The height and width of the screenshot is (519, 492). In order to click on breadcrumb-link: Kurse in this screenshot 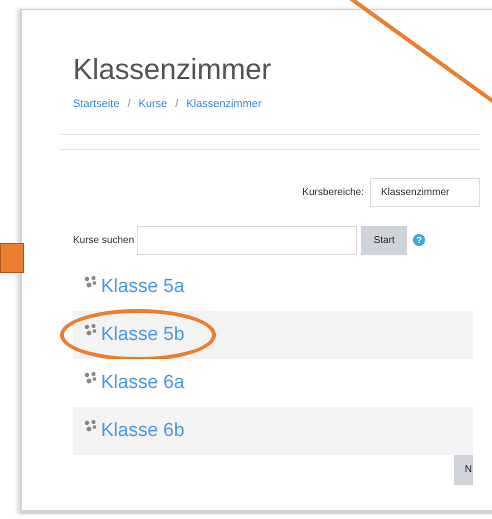, I will do `click(153, 104)`.